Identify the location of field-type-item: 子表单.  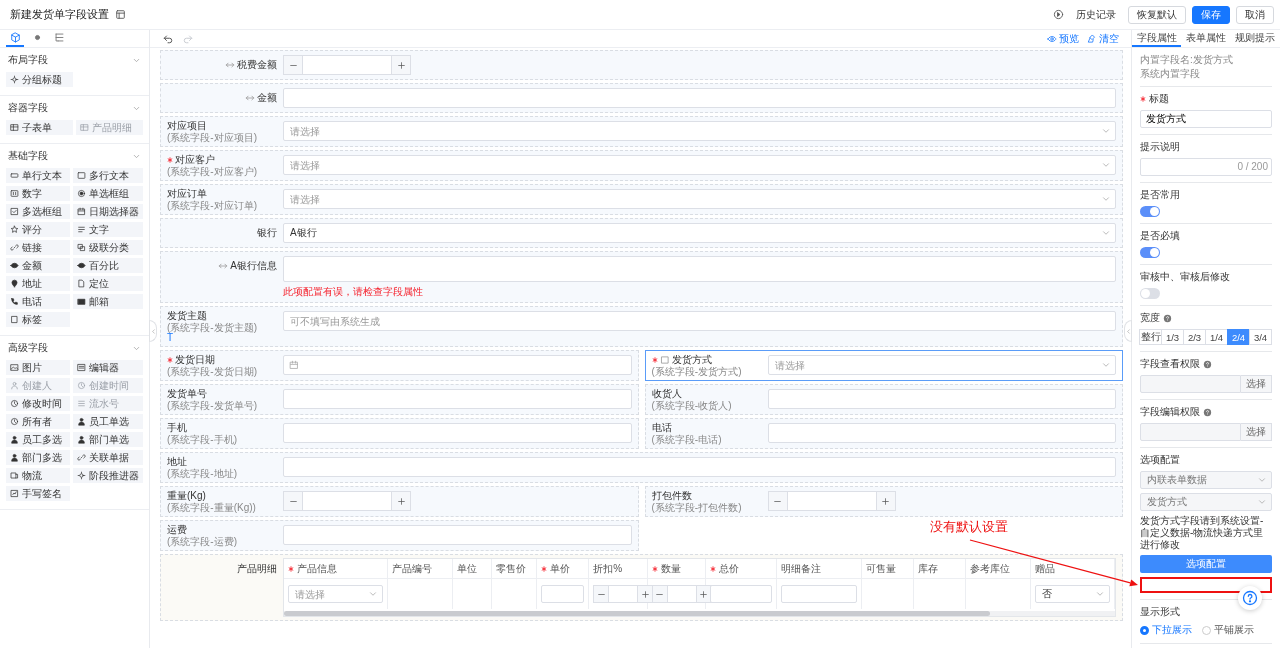
(39, 127).